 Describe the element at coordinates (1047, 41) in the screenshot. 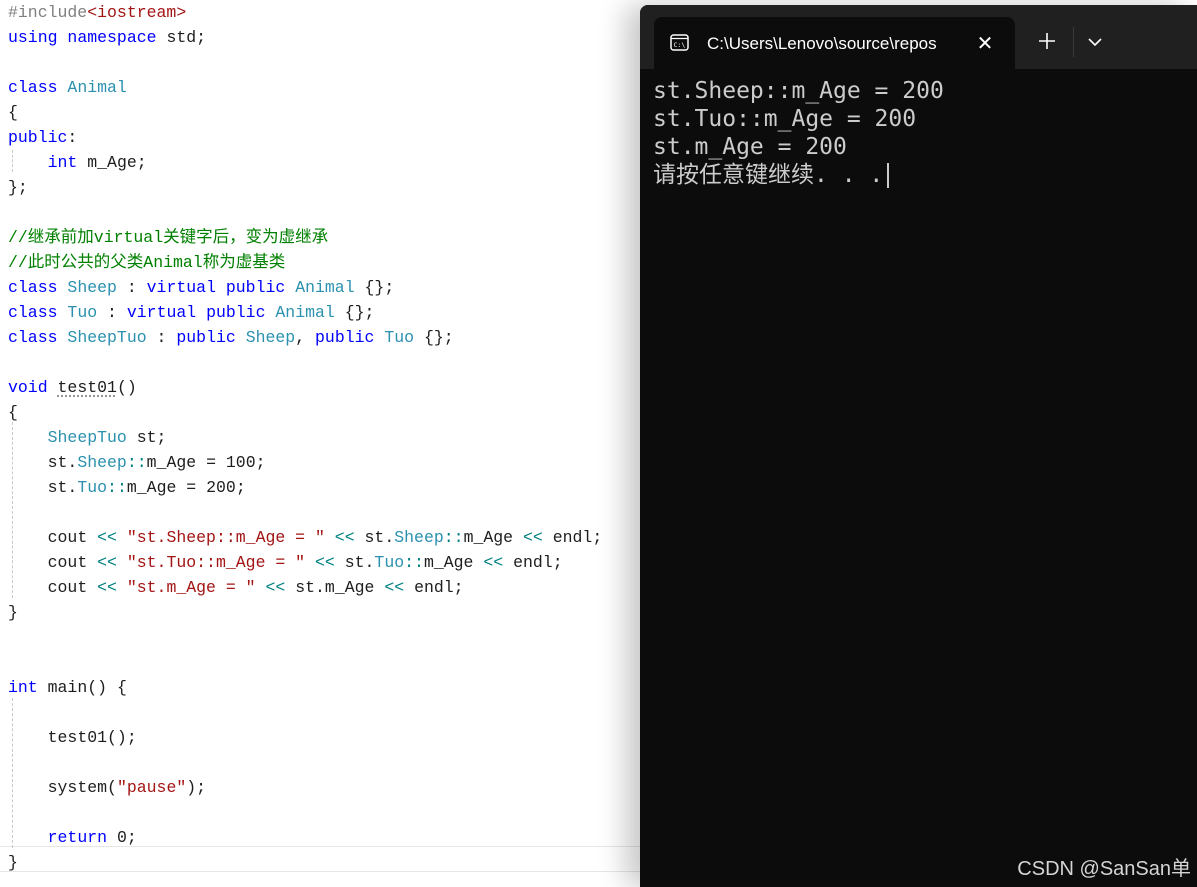

I see `plus-icon` at that location.